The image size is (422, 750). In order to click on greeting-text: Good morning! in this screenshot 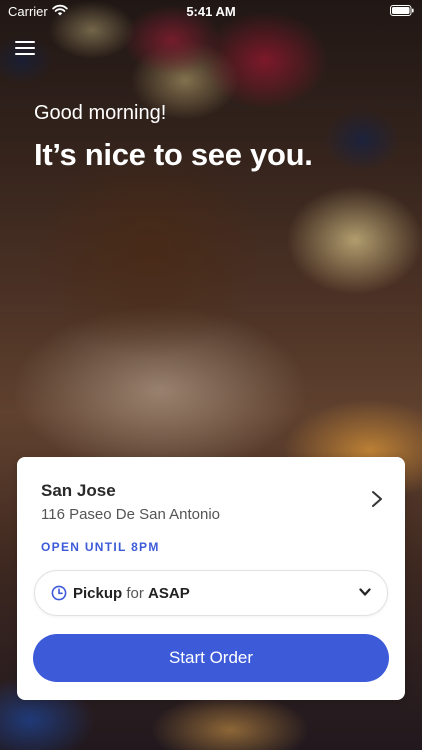, I will do `click(100, 113)`.